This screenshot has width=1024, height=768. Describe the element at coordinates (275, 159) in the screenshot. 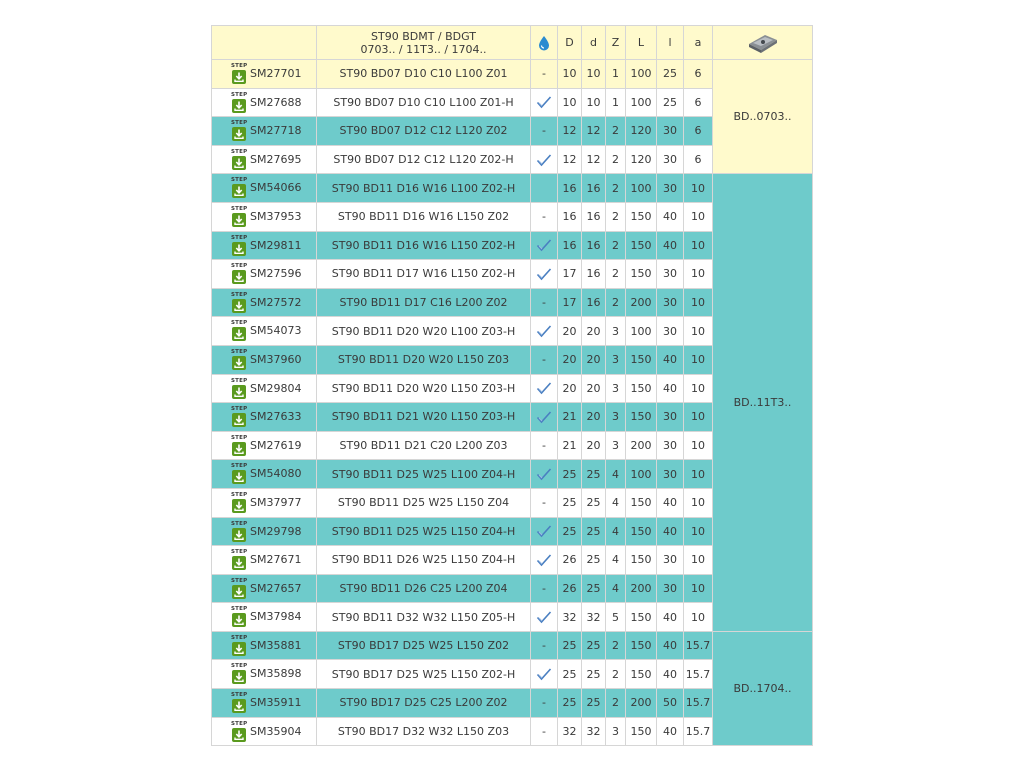

I see `product-code: SM27695` at that location.